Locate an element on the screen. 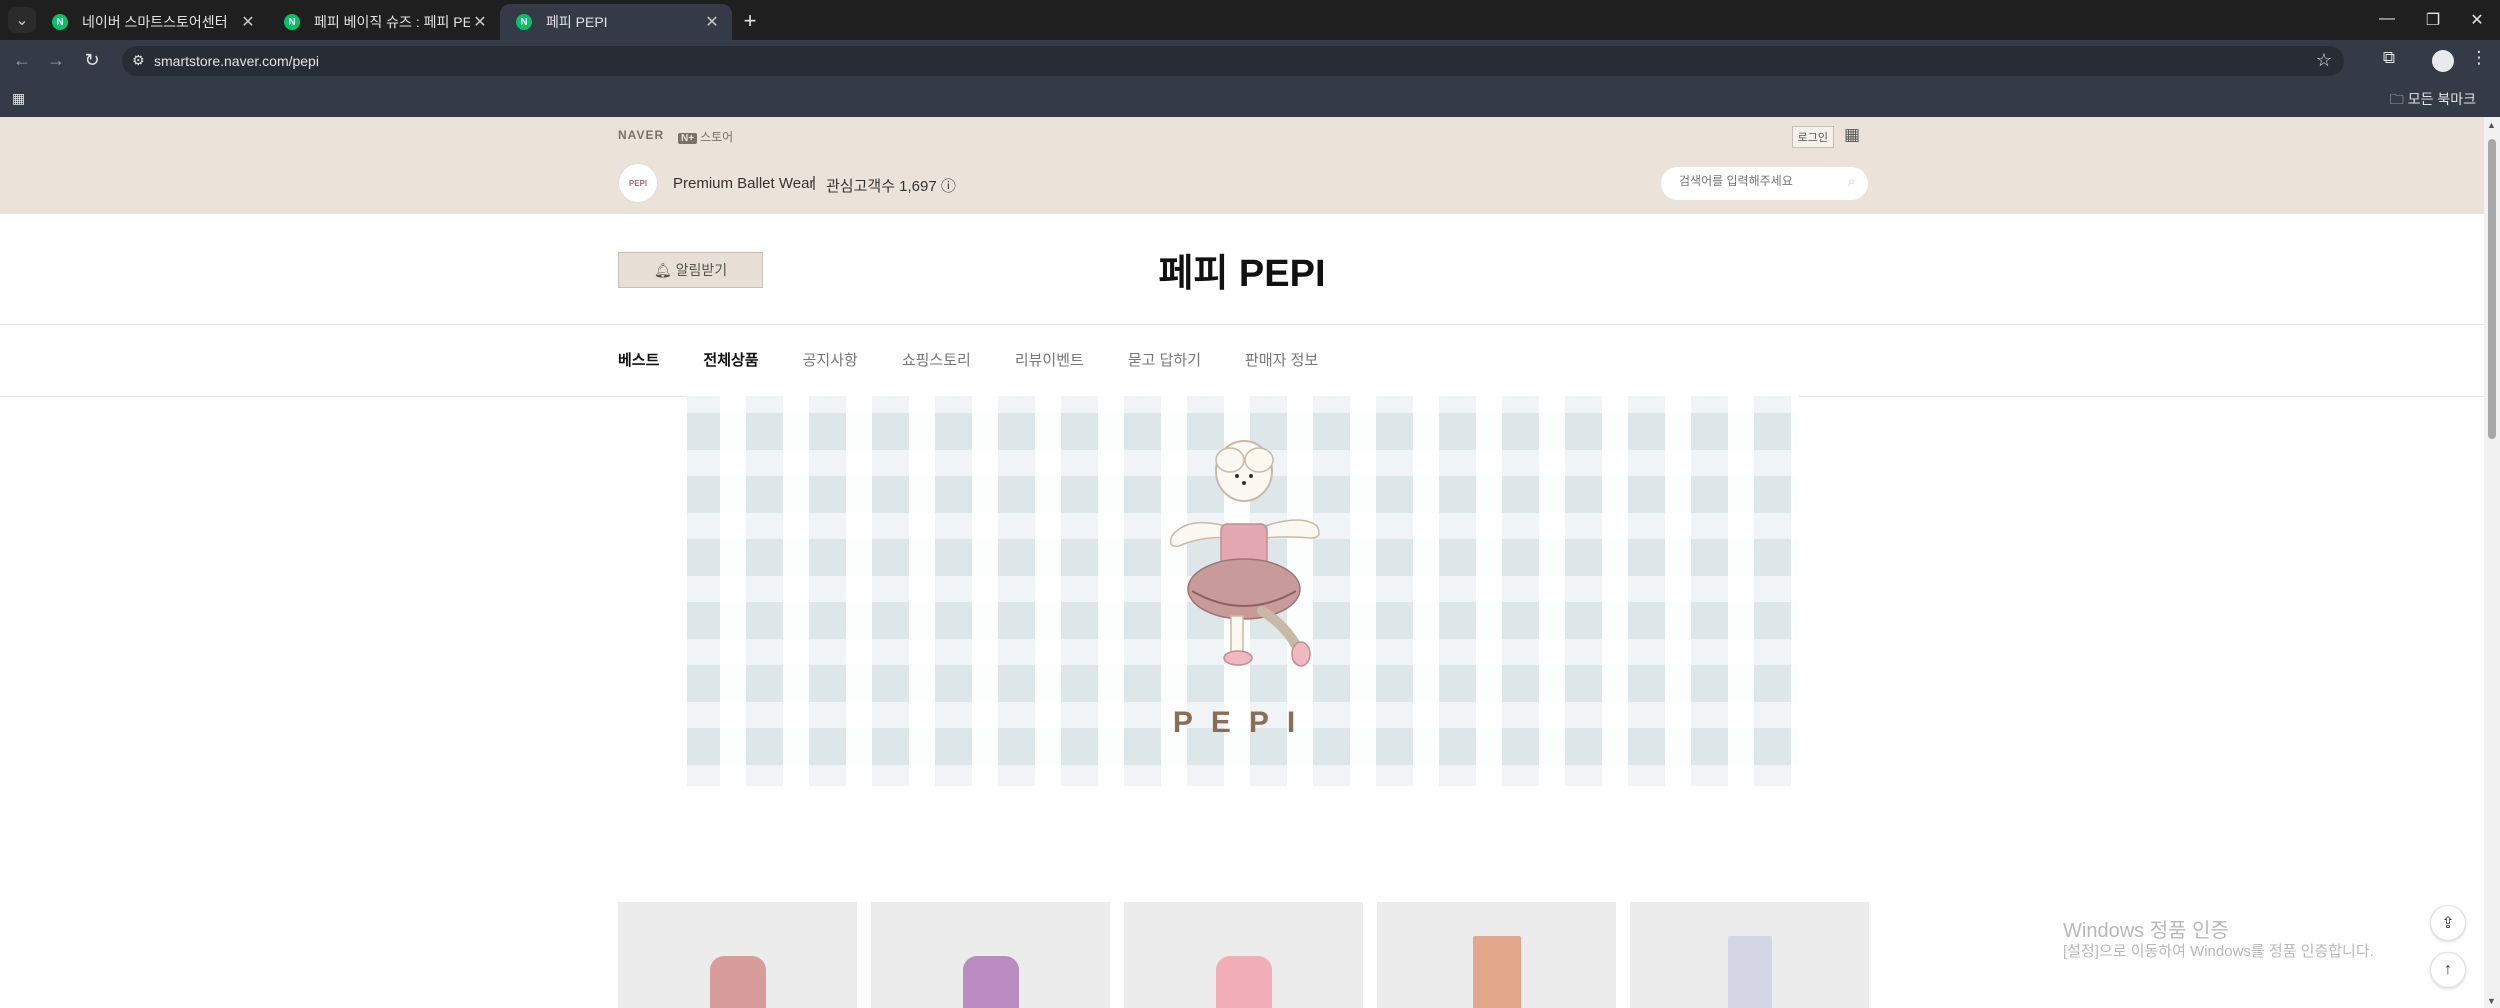  windows-activation-text: [설정]으로 이동하여 Windows를 정품 인증합니다. is located at coordinates (2218, 951).